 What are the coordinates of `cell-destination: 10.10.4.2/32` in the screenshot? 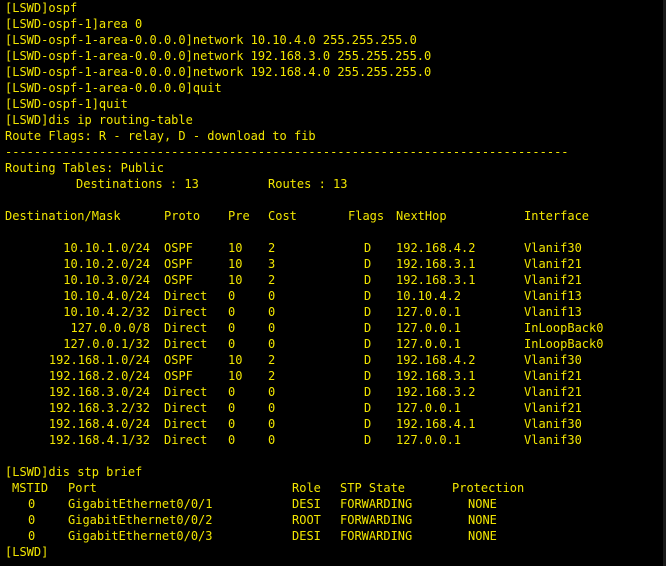 It's located at (106, 312).